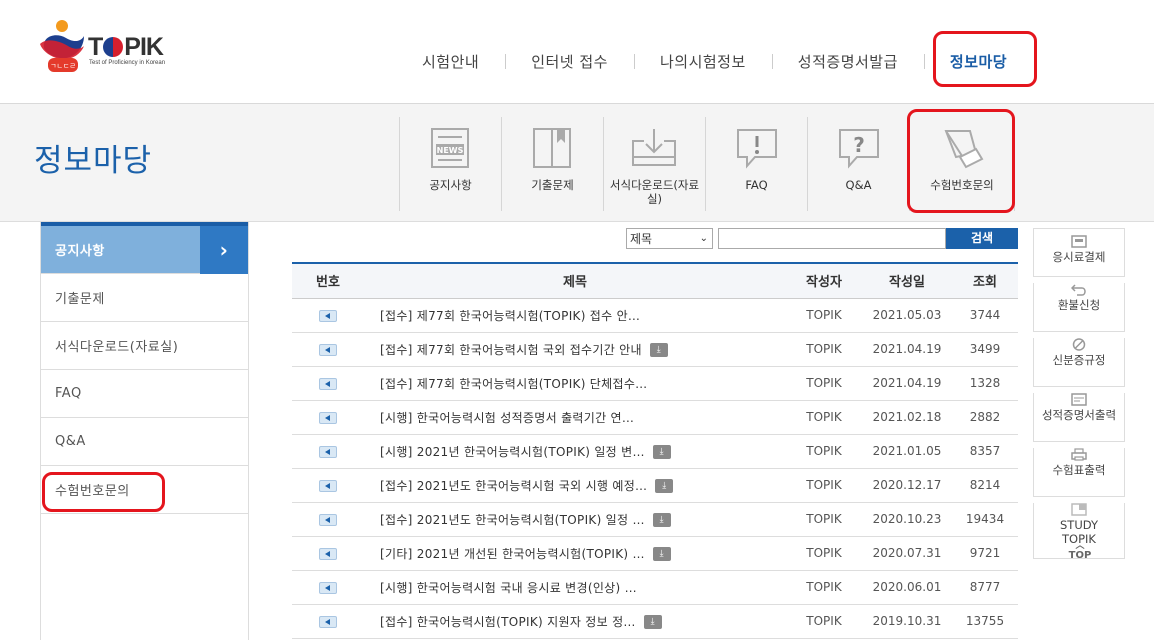  I want to click on views-cell: 1328, so click(985, 383).